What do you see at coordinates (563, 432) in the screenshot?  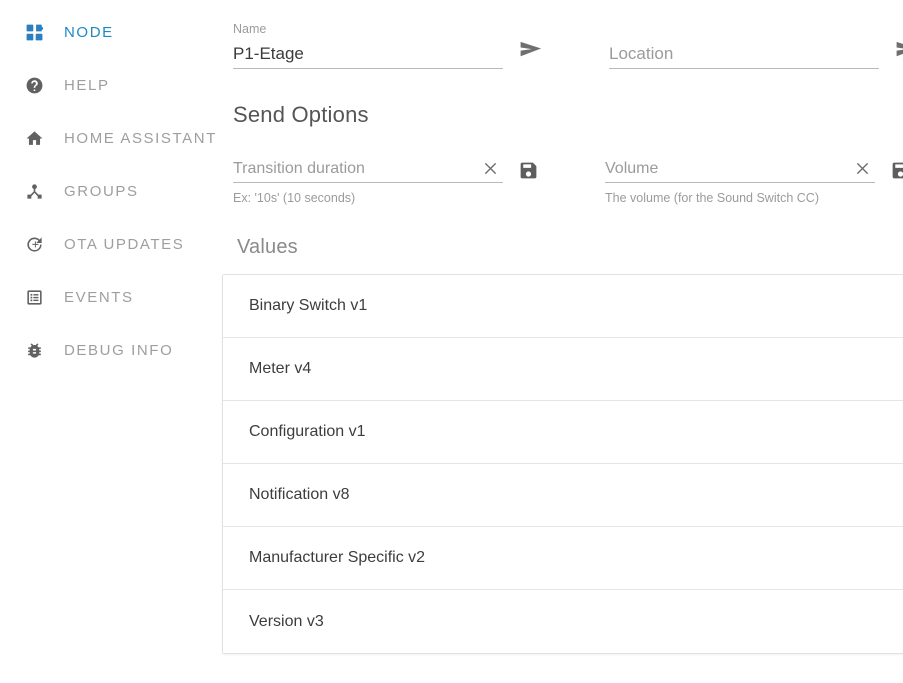 I see `list-item: Configuration v1` at bounding box center [563, 432].